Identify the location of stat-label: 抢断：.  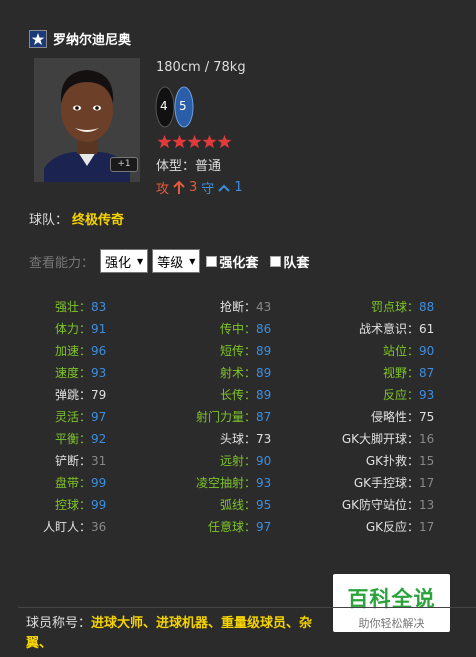
(237, 307).